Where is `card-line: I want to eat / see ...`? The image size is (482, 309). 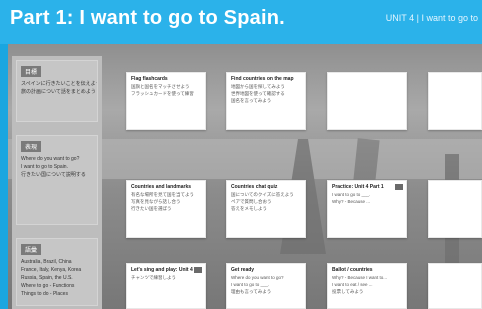
card-line: I want to eat / see ... is located at coordinates (352, 284).